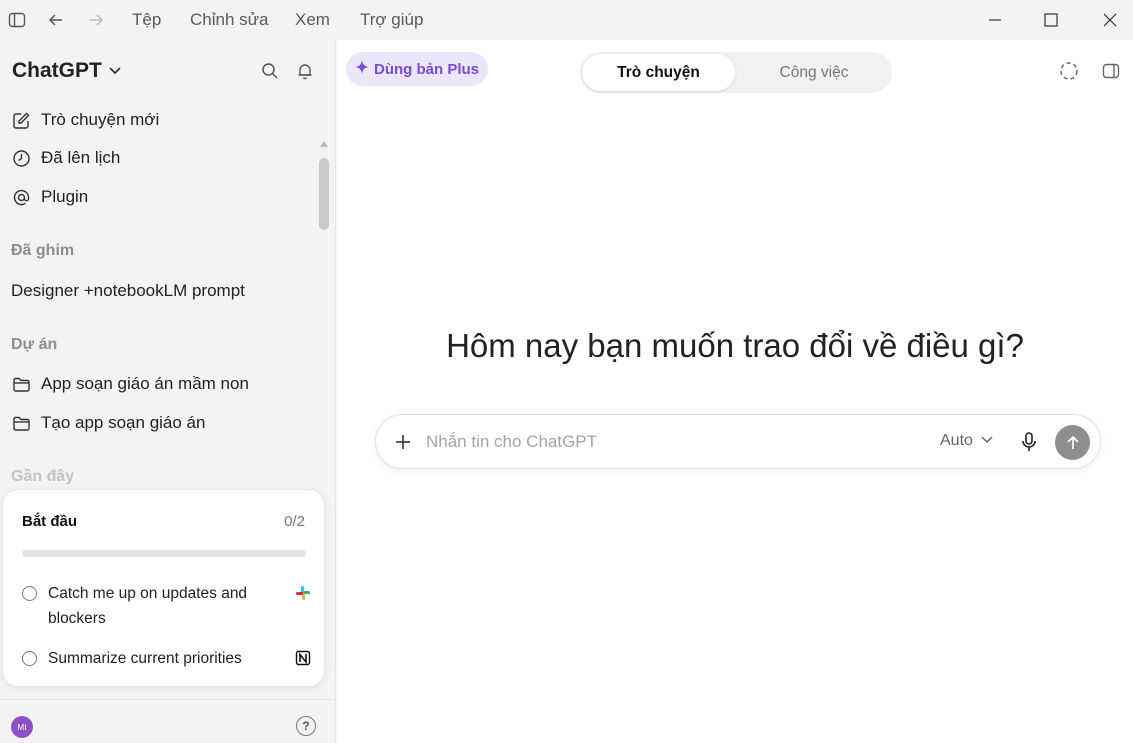 The height and width of the screenshot is (743, 1133). I want to click on model-switcher: ChatGPT, so click(67, 71).